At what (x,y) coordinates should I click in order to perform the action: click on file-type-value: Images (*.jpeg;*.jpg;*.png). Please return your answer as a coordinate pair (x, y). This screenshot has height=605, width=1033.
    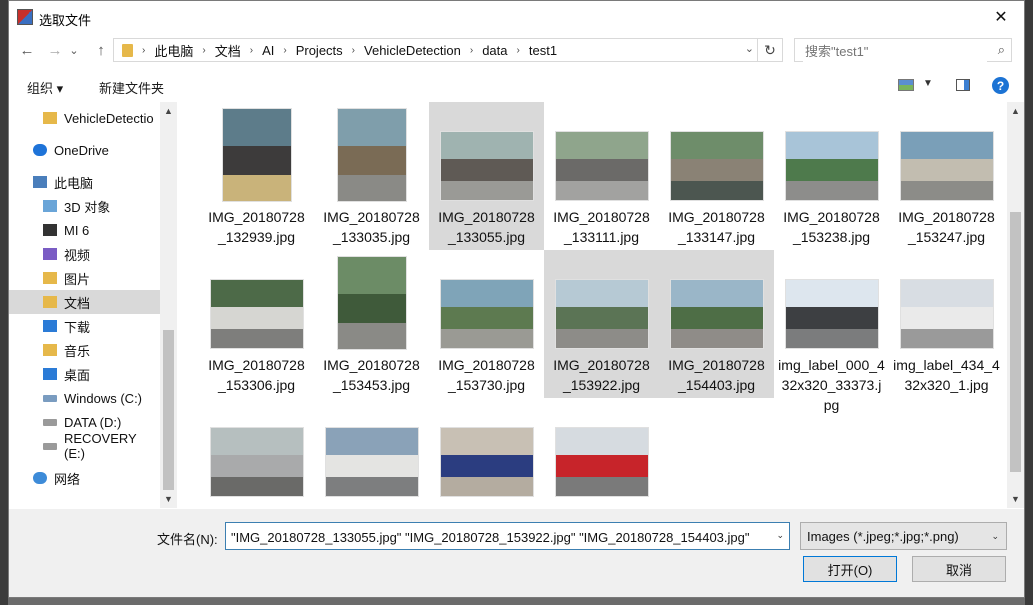
    Looking at the image, I should click on (883, 536).